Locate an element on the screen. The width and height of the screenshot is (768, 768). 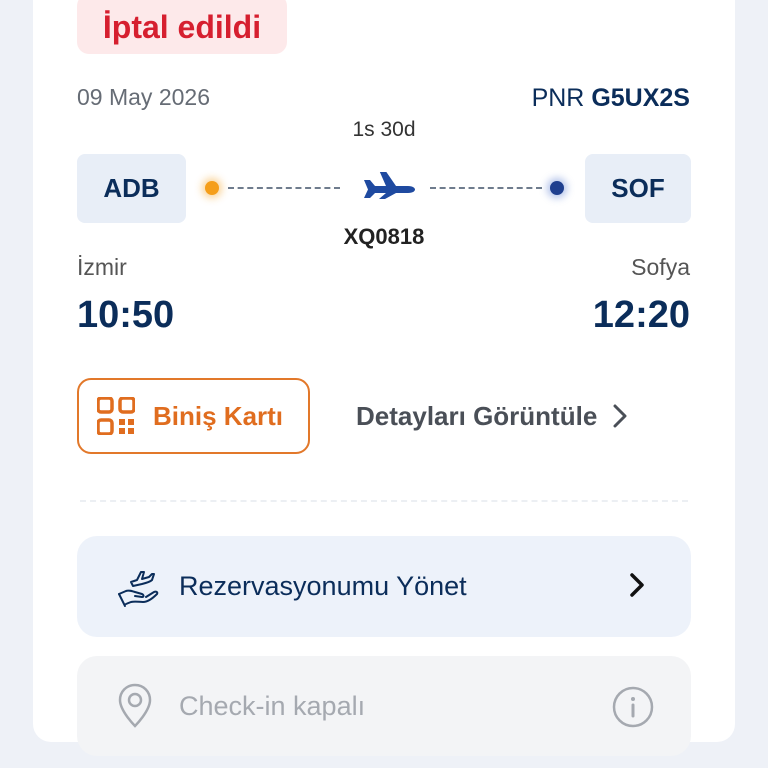
checkin-status-row: Check-in kapalı is located at coordinates (384, 706).